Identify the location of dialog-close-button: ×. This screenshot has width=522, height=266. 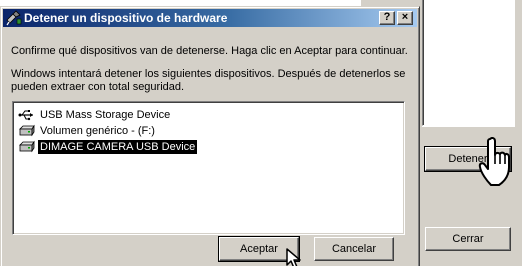
(405, 18).